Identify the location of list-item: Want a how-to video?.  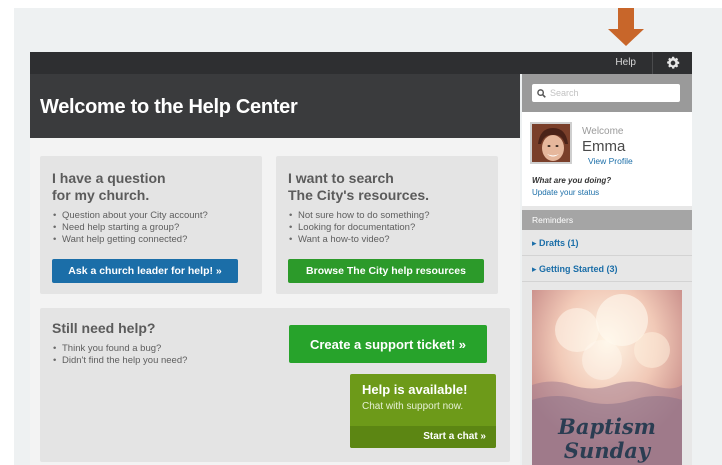
(393, 240).